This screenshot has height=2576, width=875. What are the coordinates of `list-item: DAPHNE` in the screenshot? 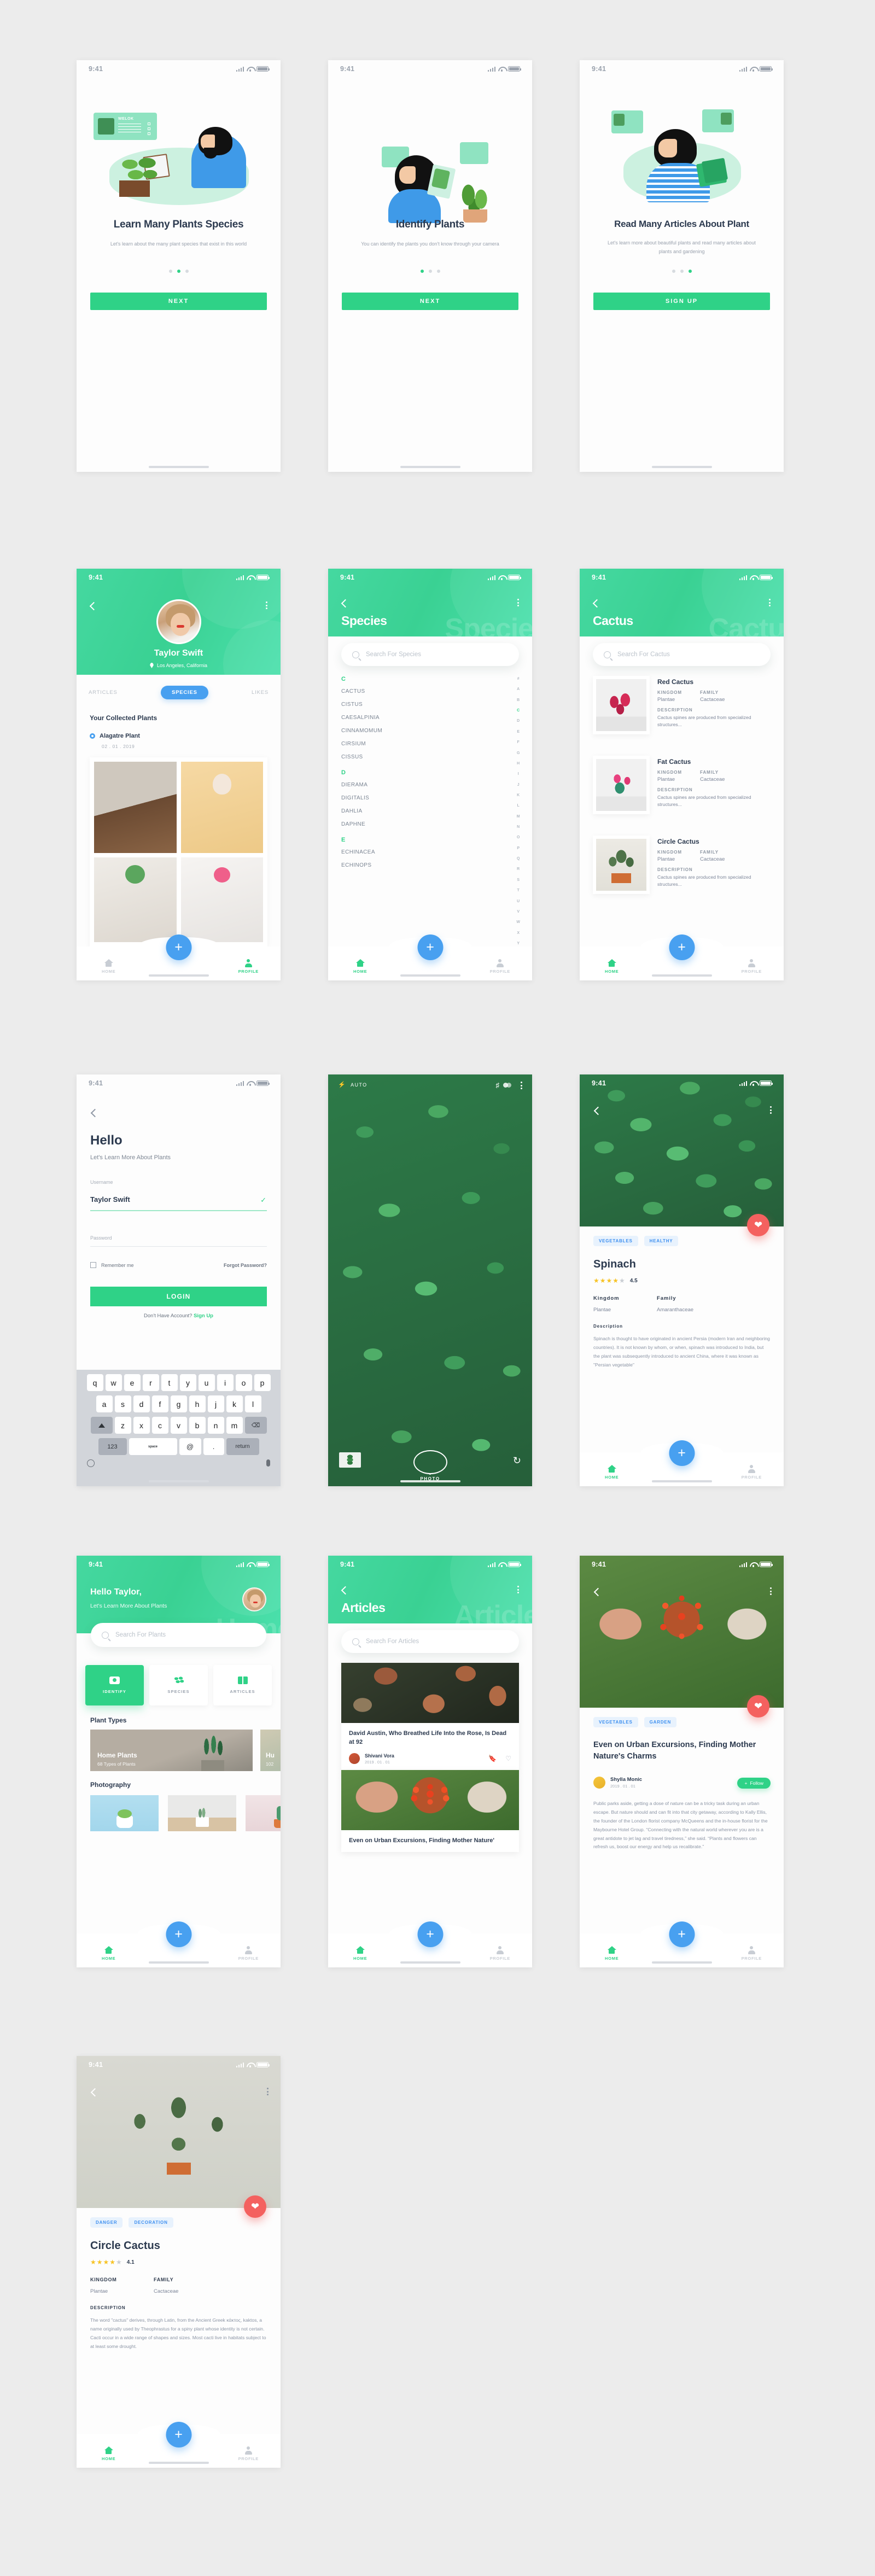 It's located at (422, 824).